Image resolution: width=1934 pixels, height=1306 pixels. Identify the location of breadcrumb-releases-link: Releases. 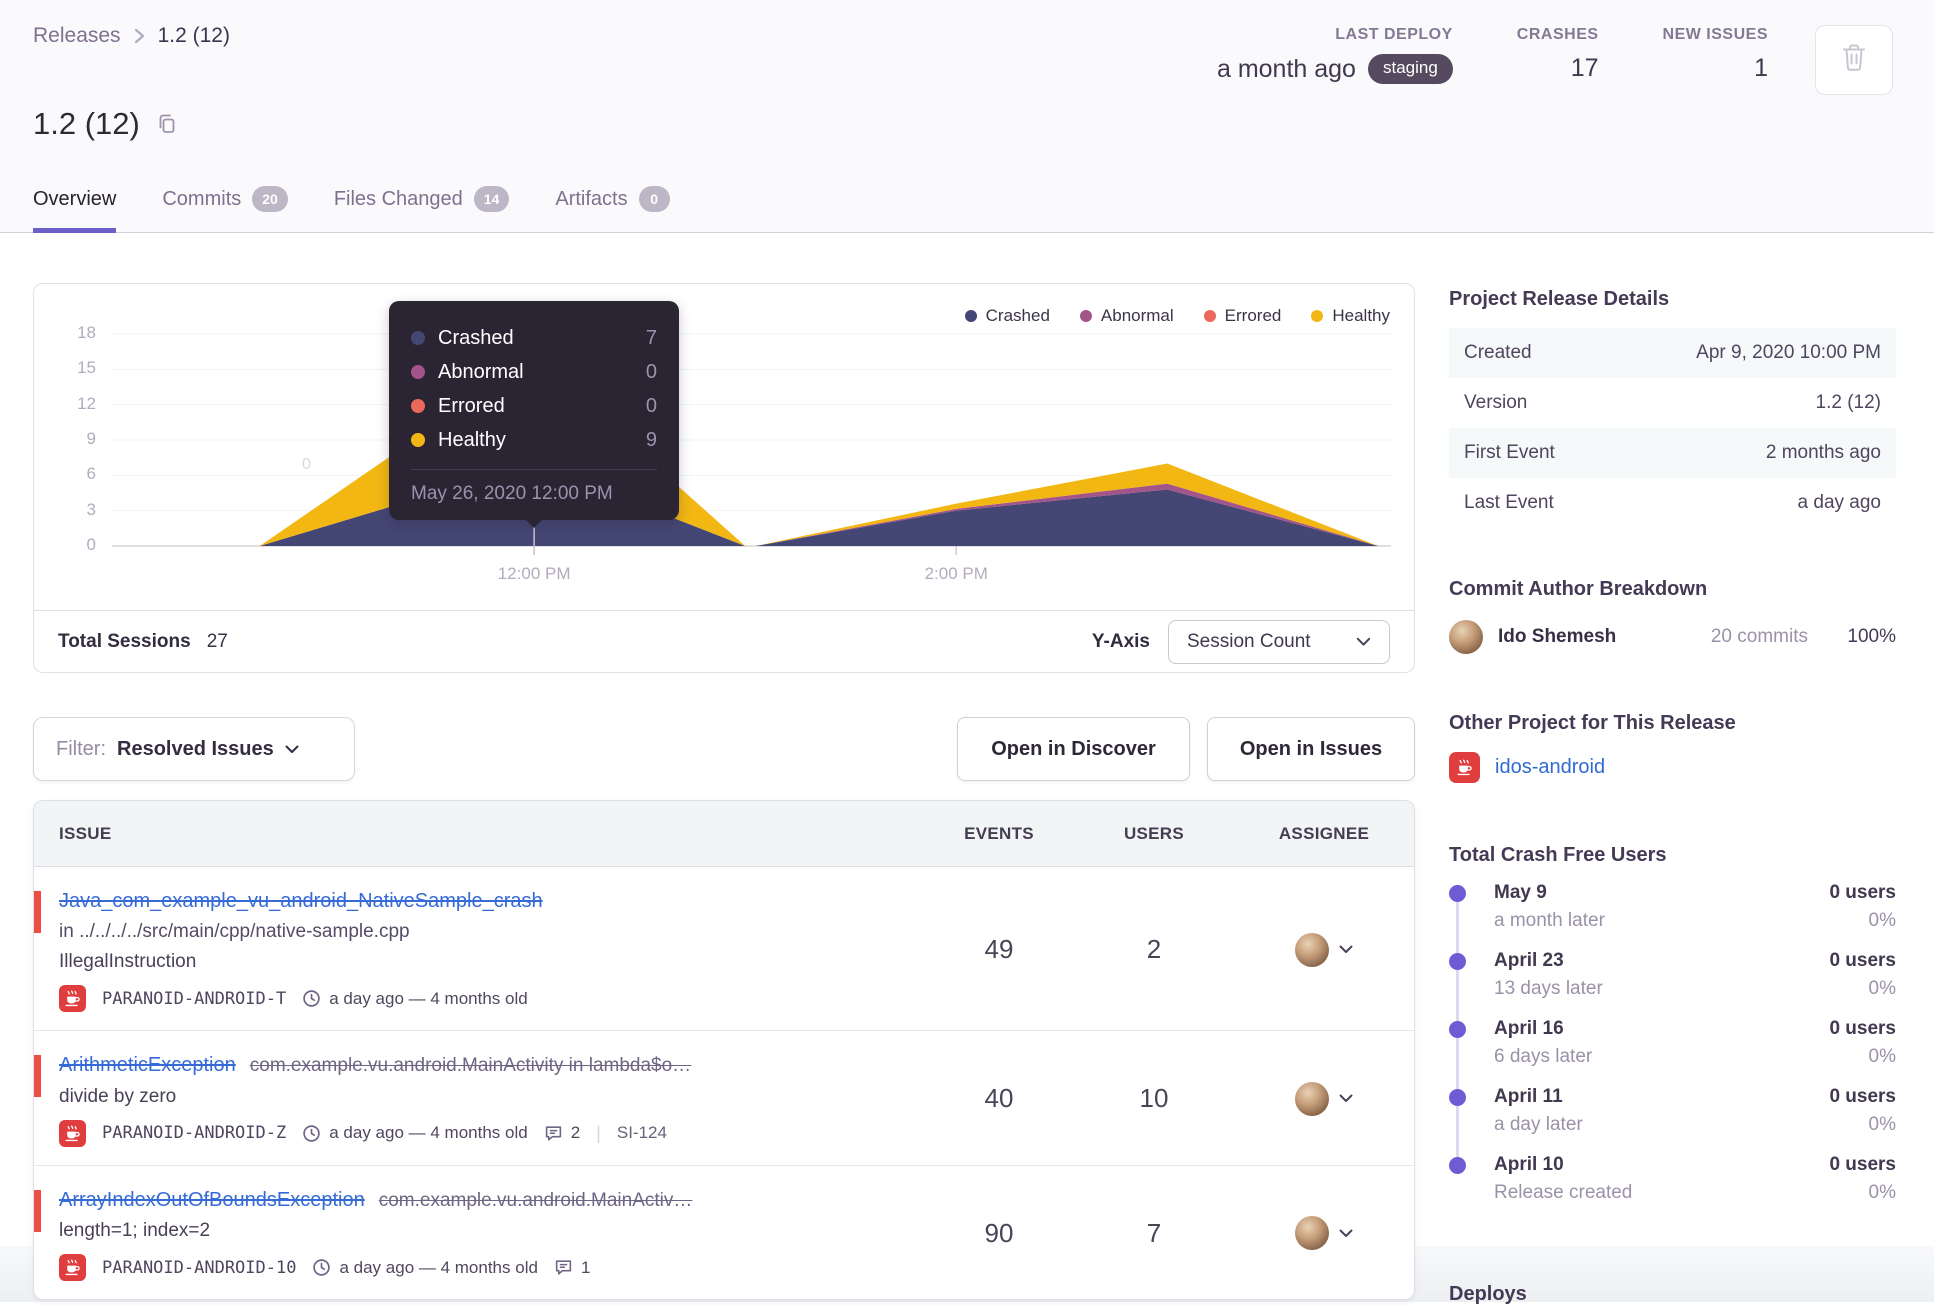
(77, 36).